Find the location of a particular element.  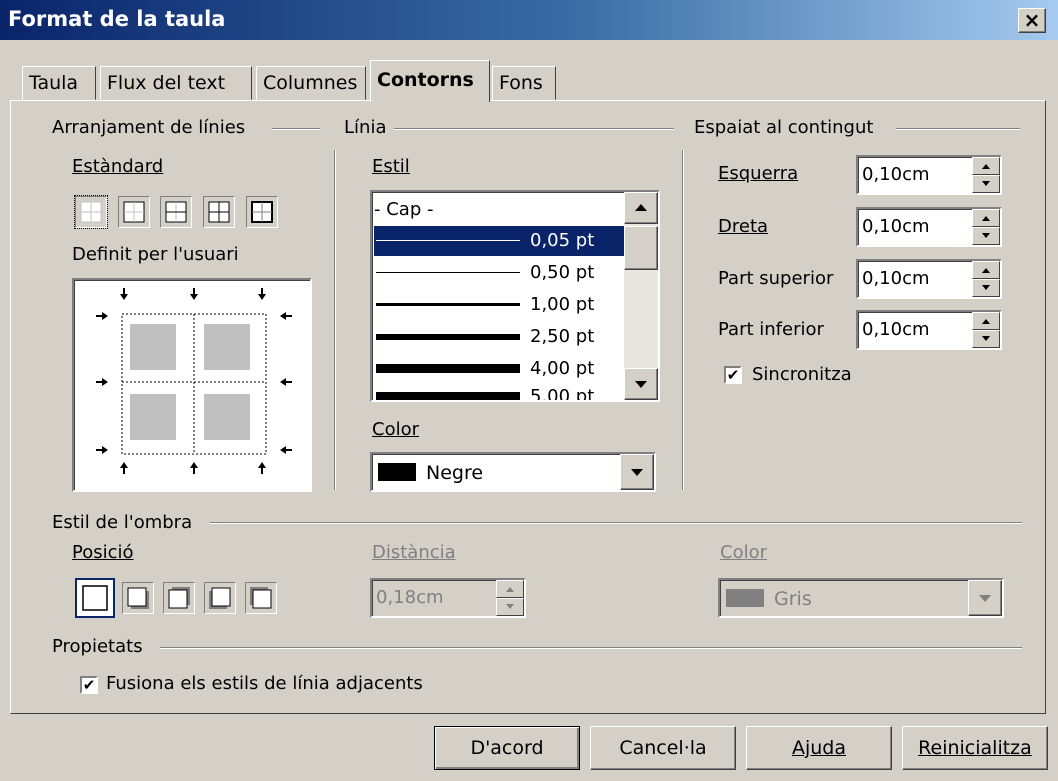

reset-button: Reinicialitza is located at coordinates (975, 748).